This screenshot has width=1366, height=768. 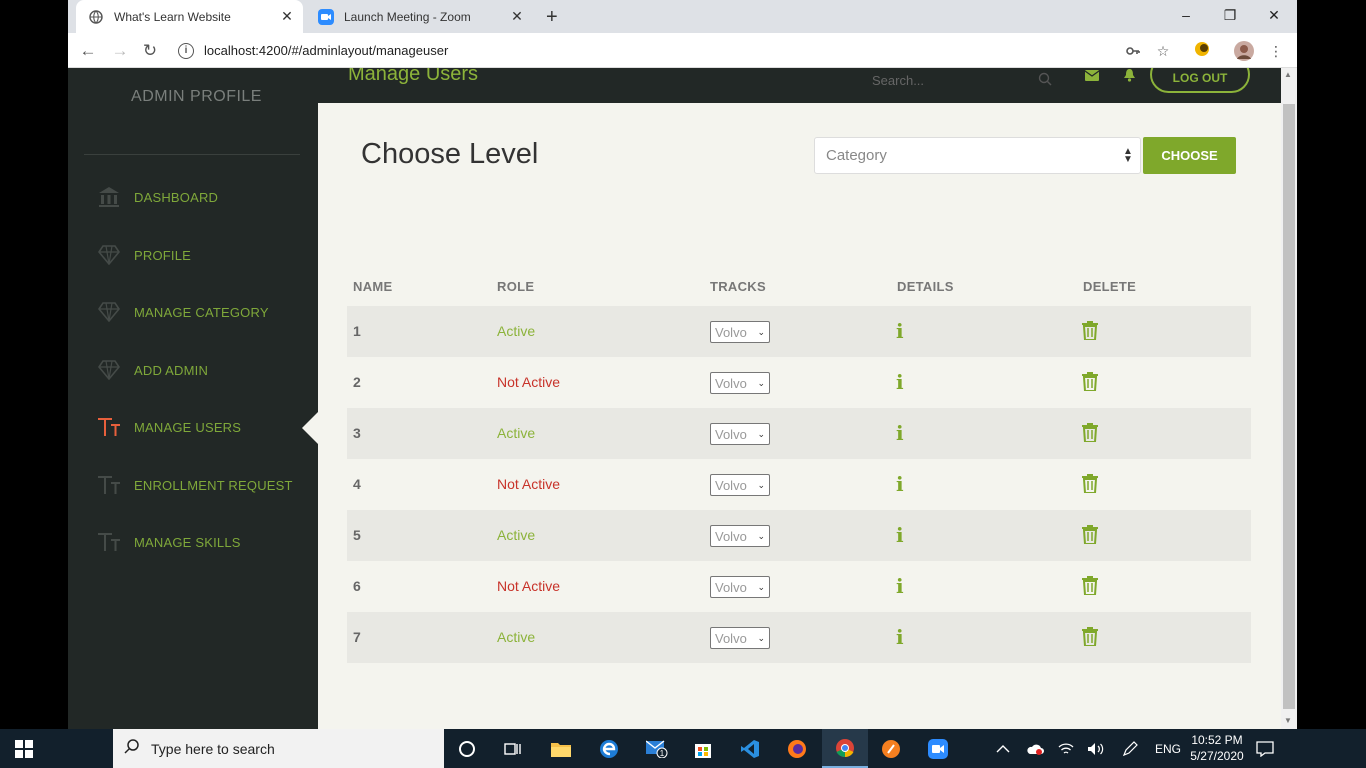 What do you see at coordinates (1189, 155) in the screenshot?
I see `choose-button: CHOOSE` at bounding box center [1189, 155].